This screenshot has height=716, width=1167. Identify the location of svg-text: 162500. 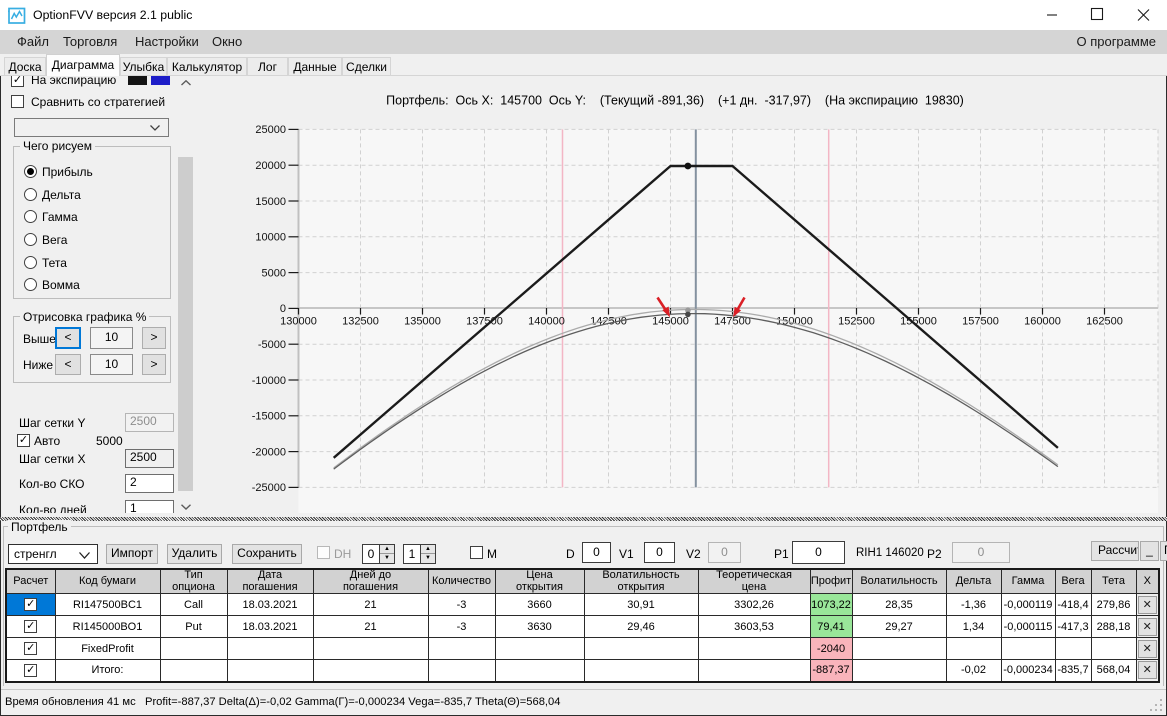
(1104, 322).